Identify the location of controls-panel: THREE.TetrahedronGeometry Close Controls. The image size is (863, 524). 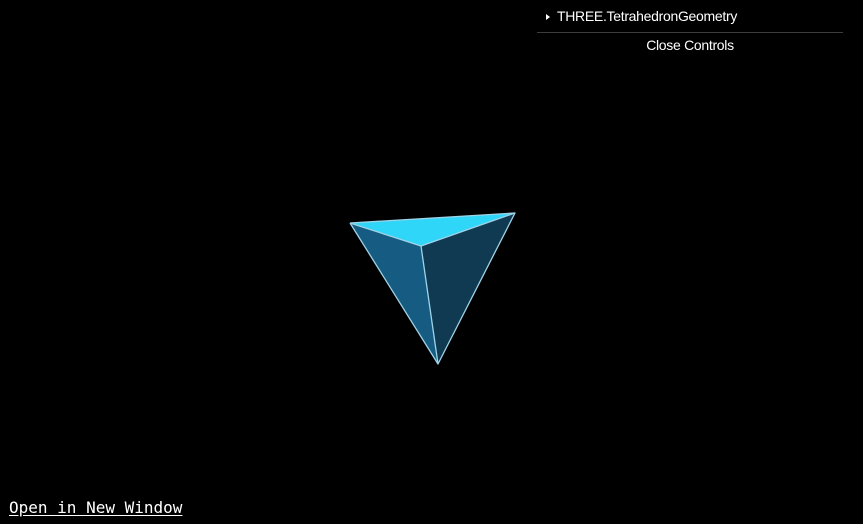
(690, 29).